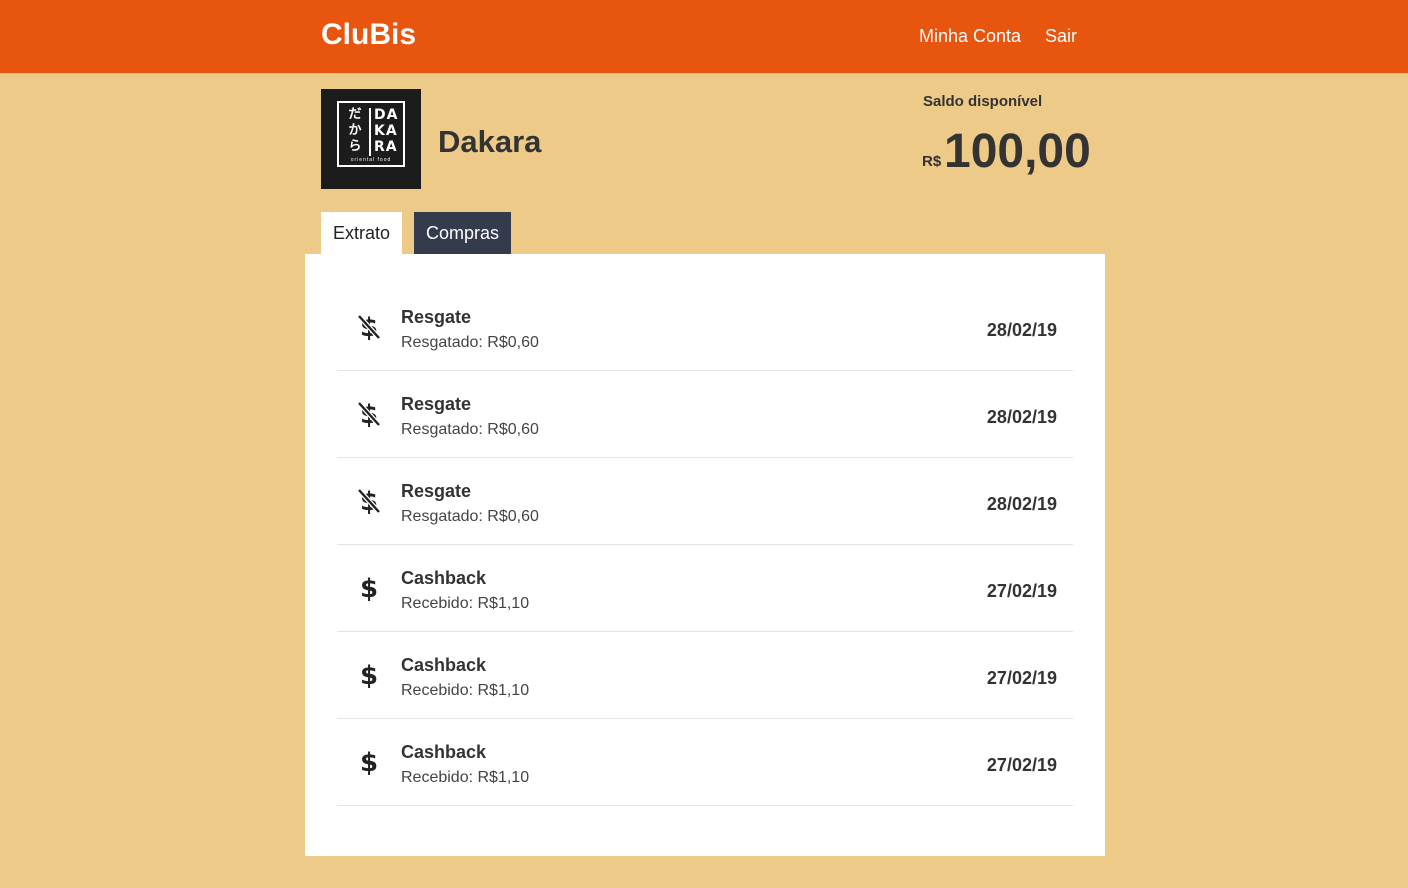 The image size is (1408, 888). Describe the element at coordinates (1017, 151) in the screenshot. I see `balance-value: 100,00` at that location.